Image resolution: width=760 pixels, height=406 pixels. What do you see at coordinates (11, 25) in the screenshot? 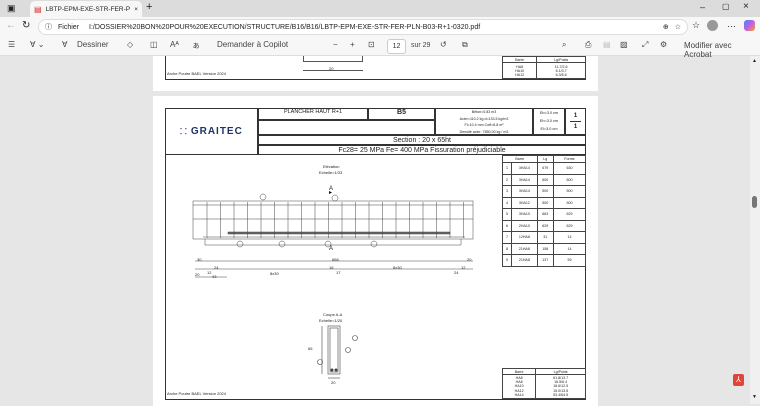
I see `back-icon: ←` at bounding box center [11, 25].